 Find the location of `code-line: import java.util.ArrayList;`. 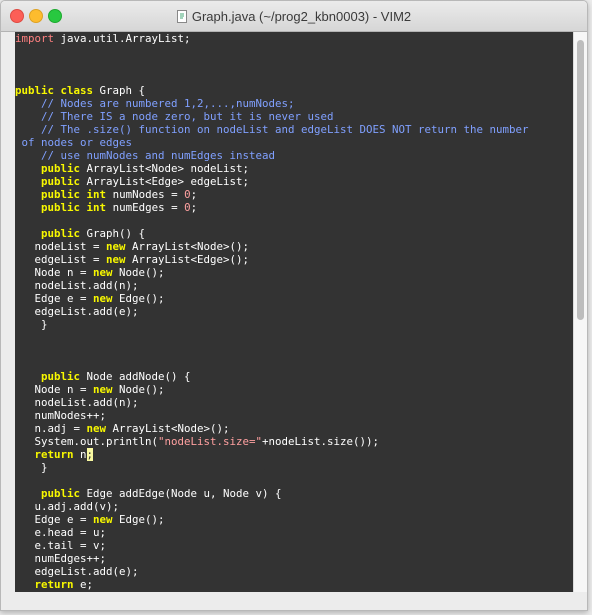

code-line: import java.util.ArrayList; is located at coordinates (294, 38).